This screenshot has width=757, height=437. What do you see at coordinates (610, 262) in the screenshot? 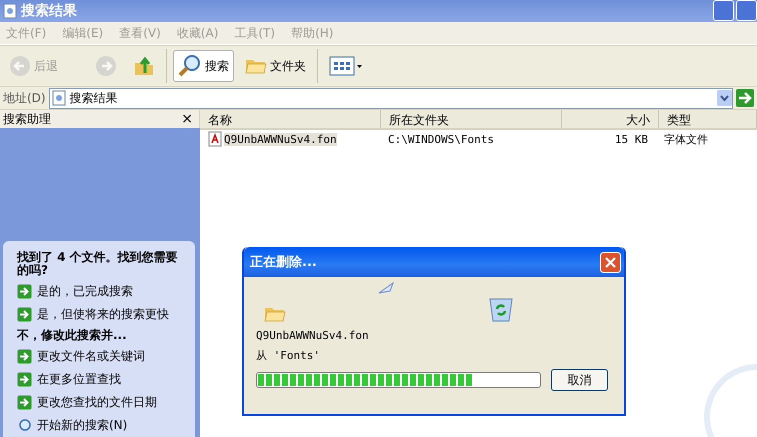
I see `close-icon` at bounding box center [610, 262].